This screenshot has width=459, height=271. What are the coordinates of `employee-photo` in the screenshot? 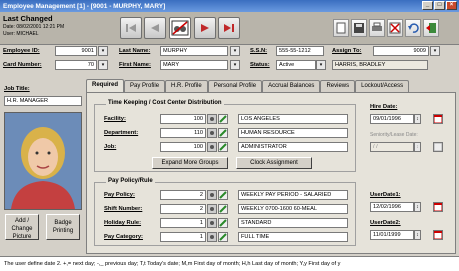 It's located at (43, 161).